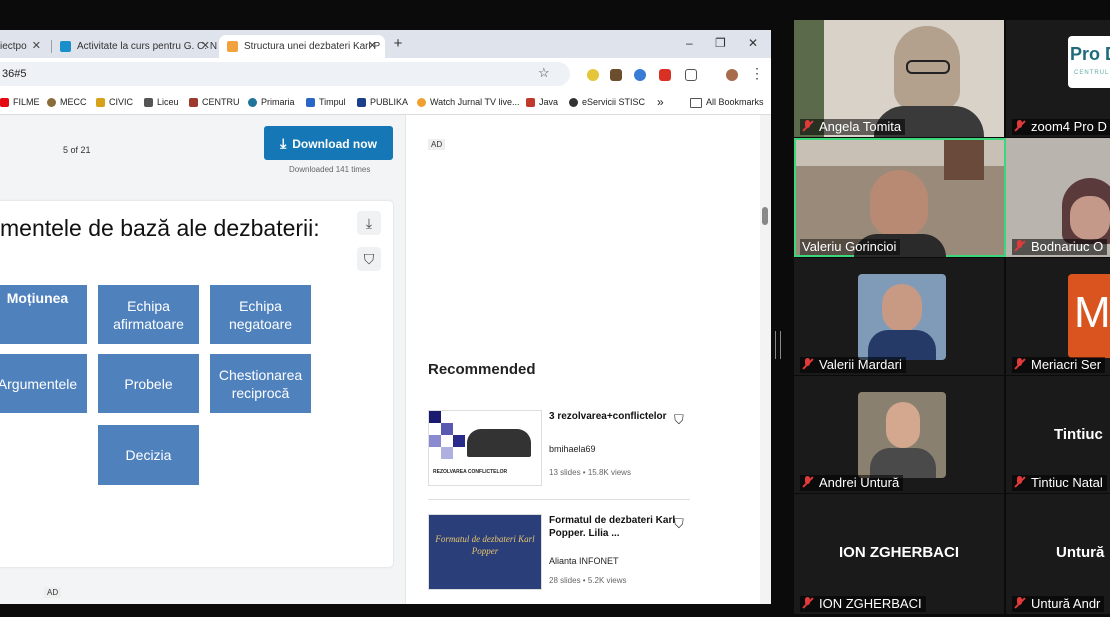 The width and height of the screenshot is (1110, 617). What do you see at coordinates (732, 75) in the screenshot?
I see `profile-avatar-icon` at bounding box center [732, 75].